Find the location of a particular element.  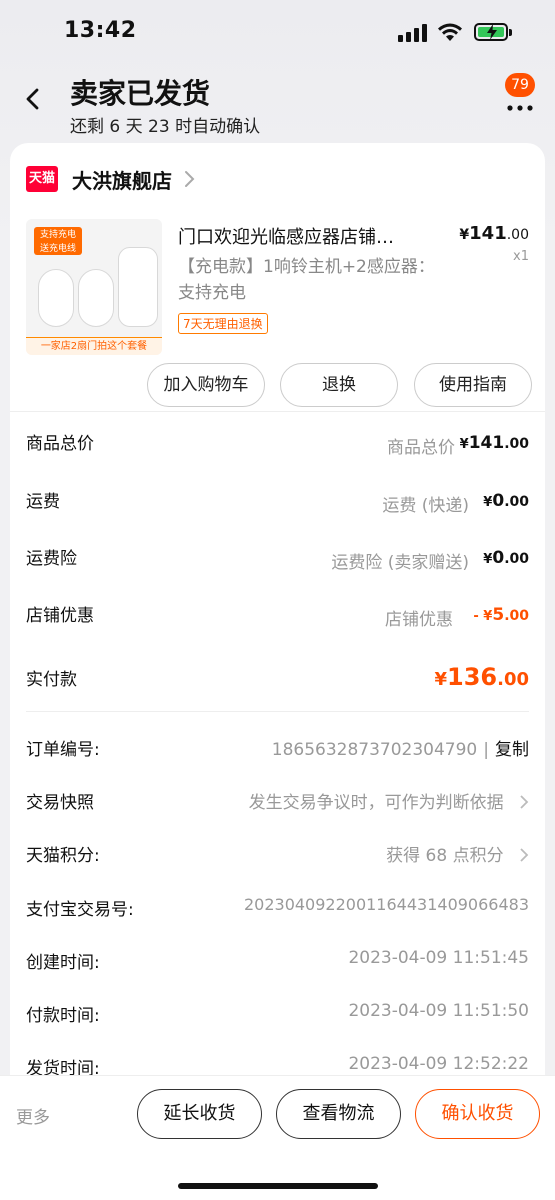

message-count-badge: 79 is located at coordinates (520, 85).